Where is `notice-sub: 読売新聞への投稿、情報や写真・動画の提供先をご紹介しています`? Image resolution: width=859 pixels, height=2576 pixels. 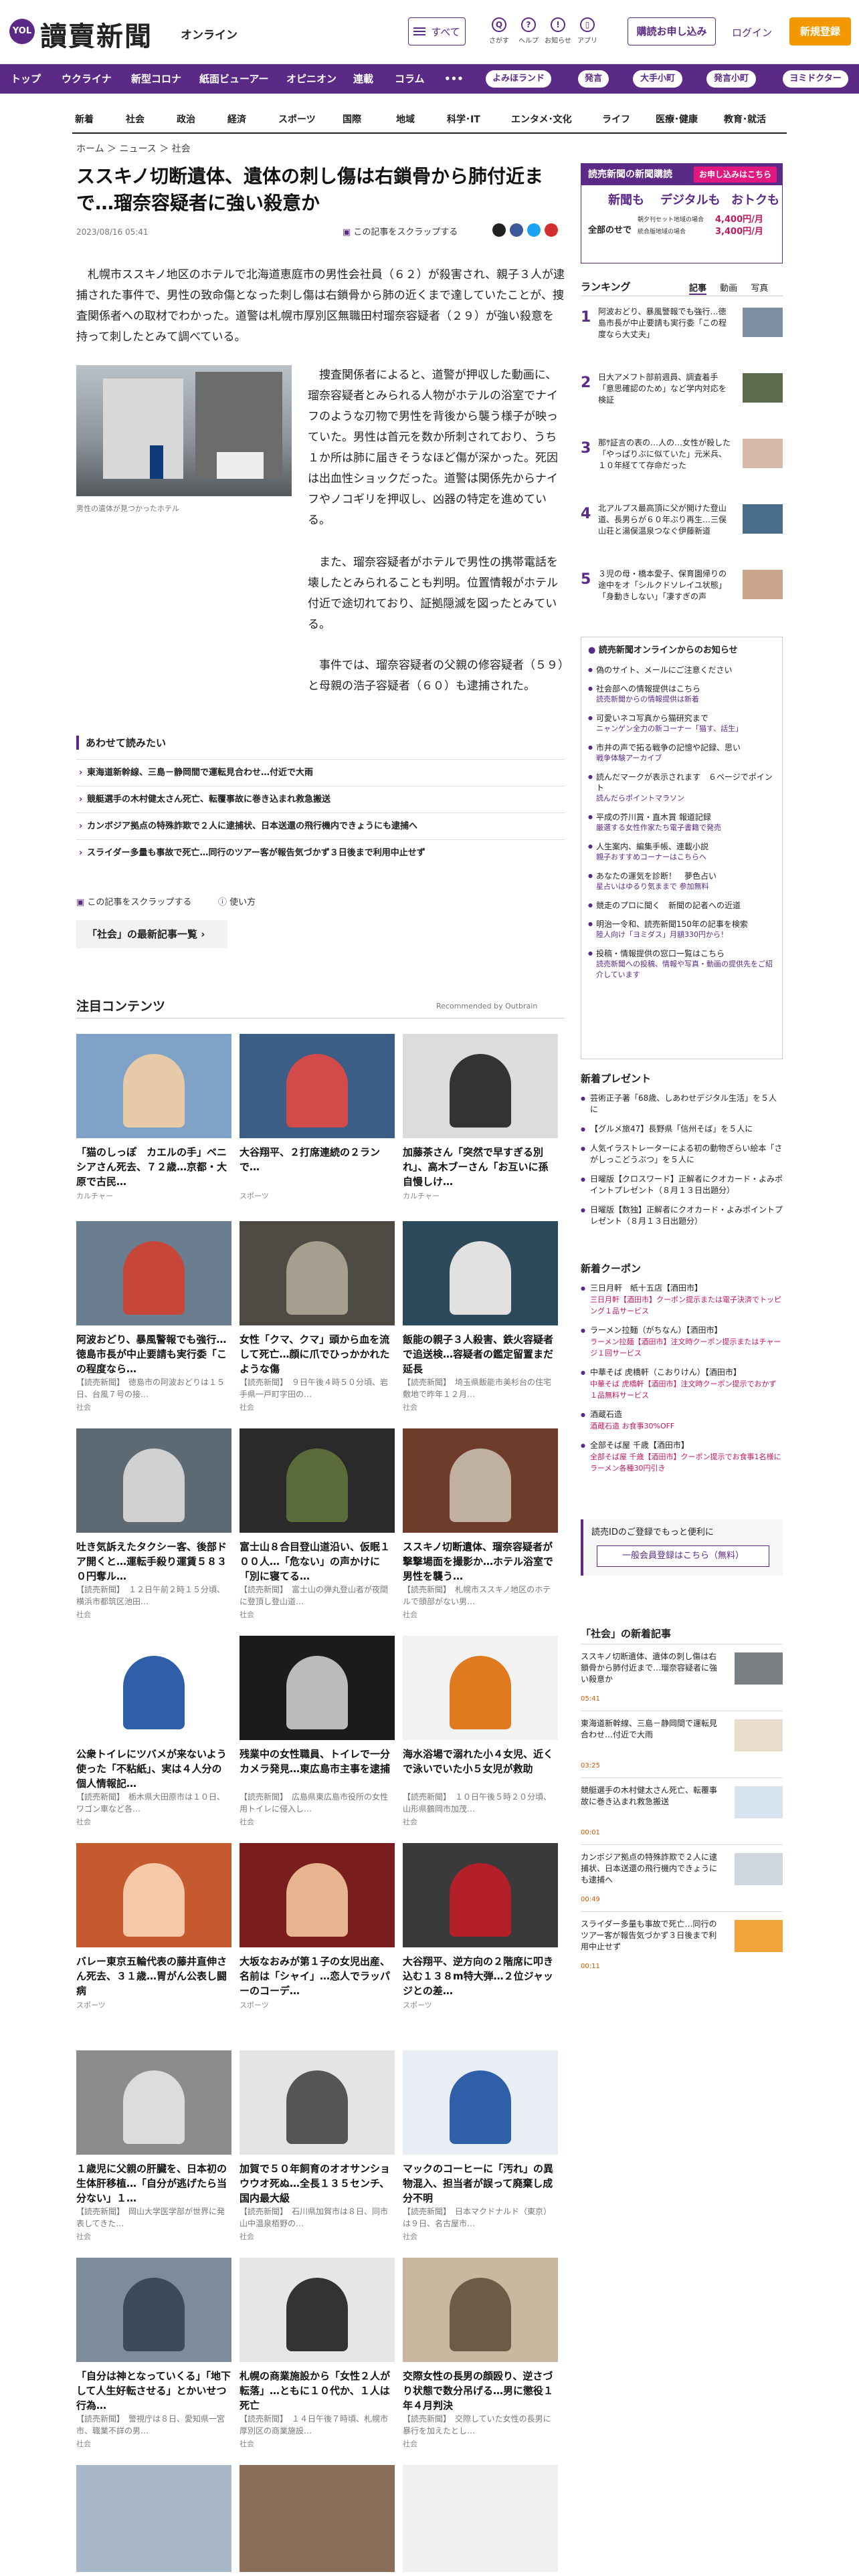 notice-sub: 読売新聞への投稿、情報や写真・動画の提供先をご紹介しています is located at coordinates (686, 969).